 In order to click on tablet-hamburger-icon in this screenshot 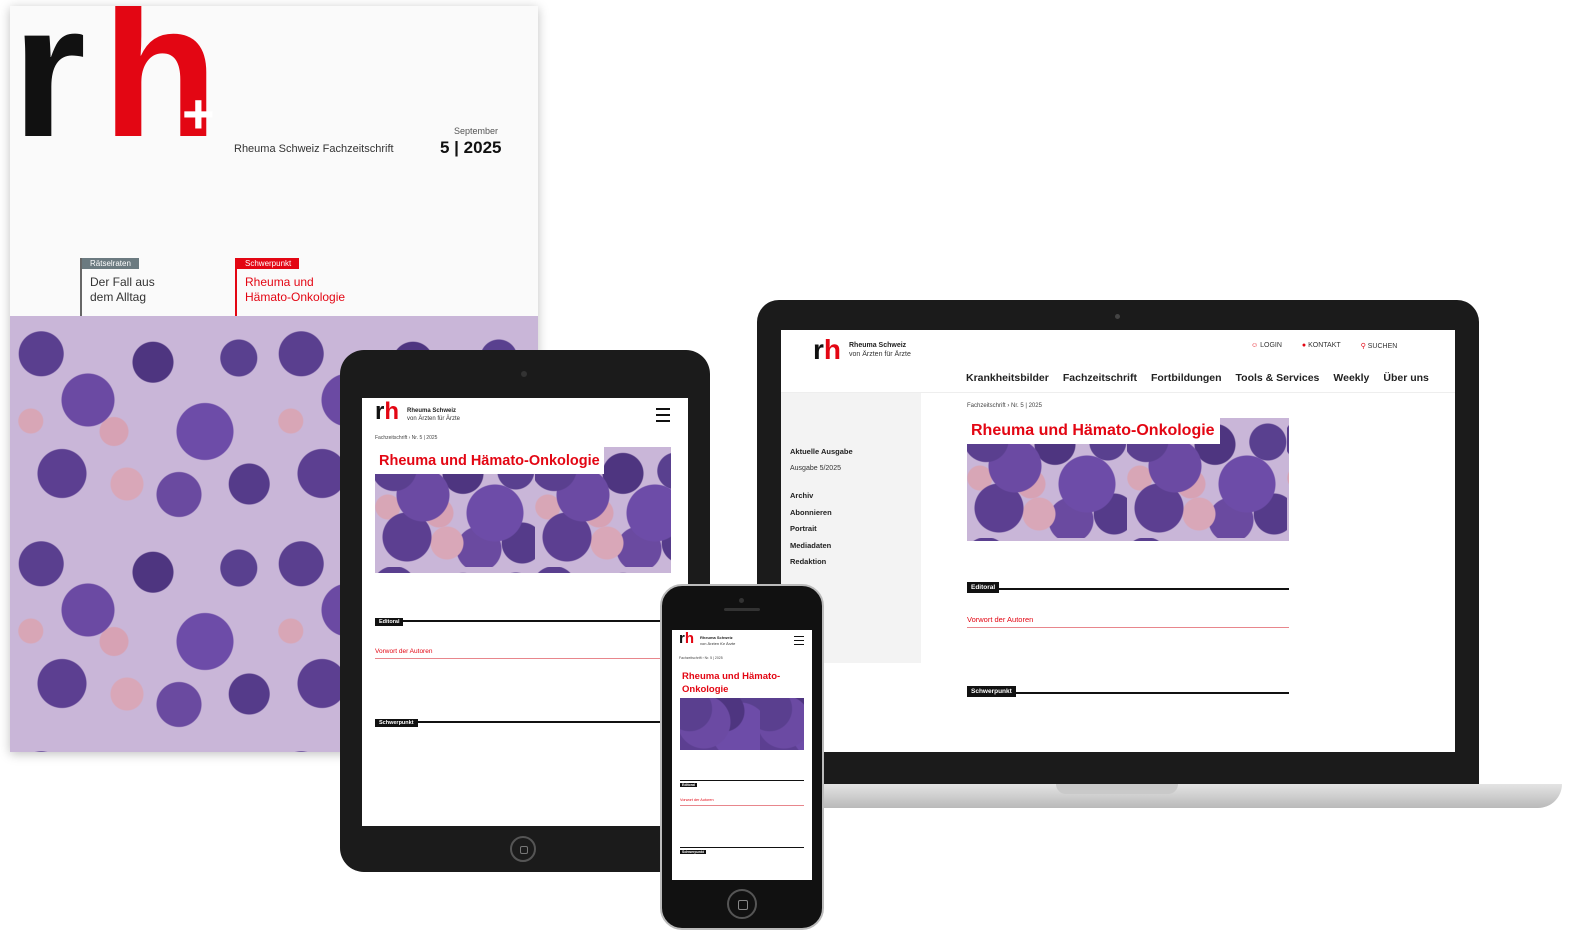, I will do `click(663, 415)`.